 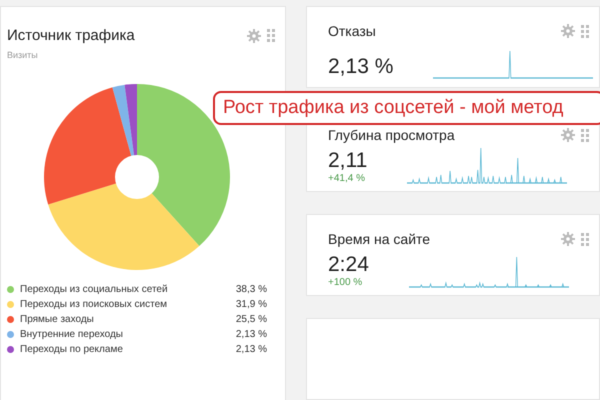 I want to click on metric-change: +41,4 %, so click(x=347, y=178).